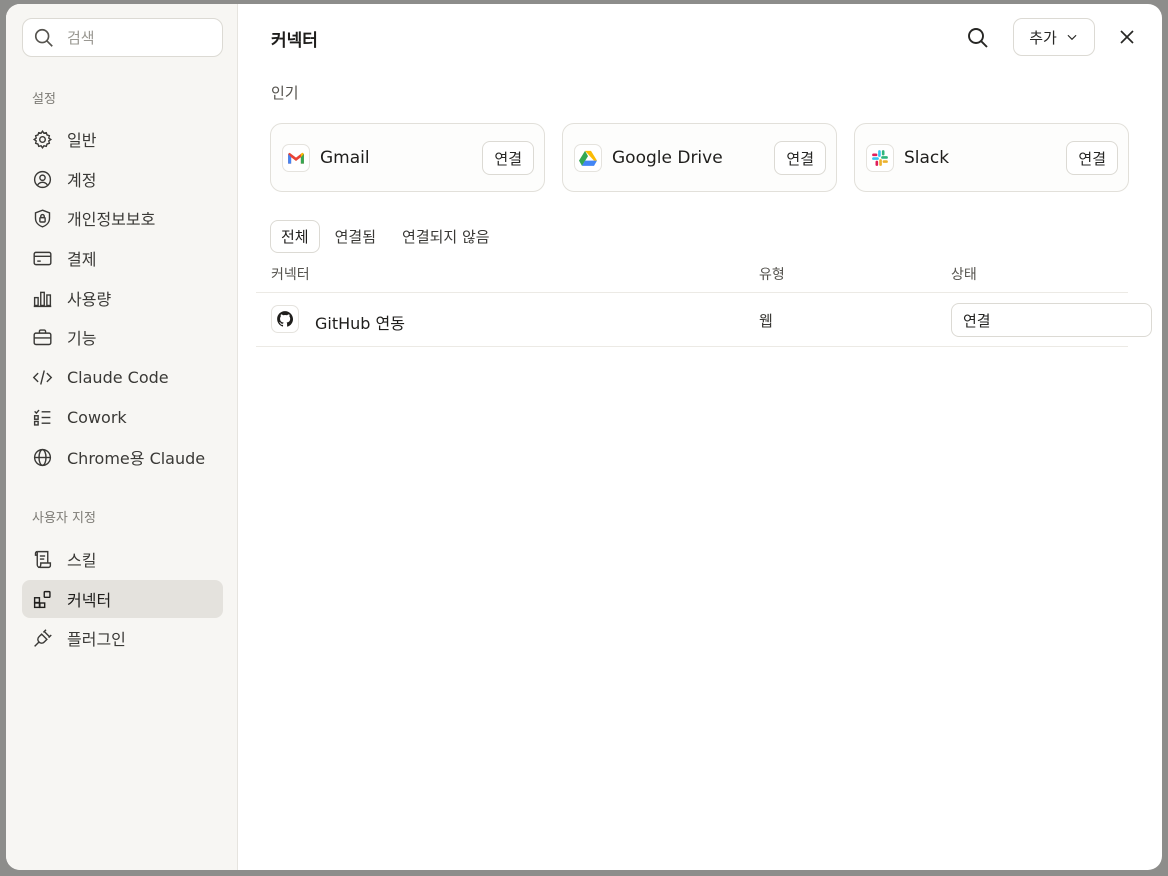 This screenshot has height=876, width=1168. I want to click on checklist-icon, so click(42, 417).